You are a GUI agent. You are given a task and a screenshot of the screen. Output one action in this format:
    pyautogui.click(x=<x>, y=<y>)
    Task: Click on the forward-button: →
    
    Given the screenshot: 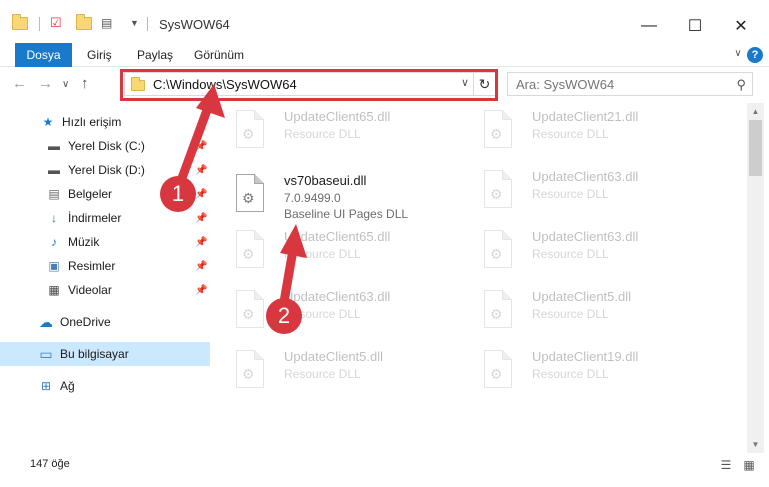 What is the action you would take?
    pyautogui.click(x=45, y=83)
    